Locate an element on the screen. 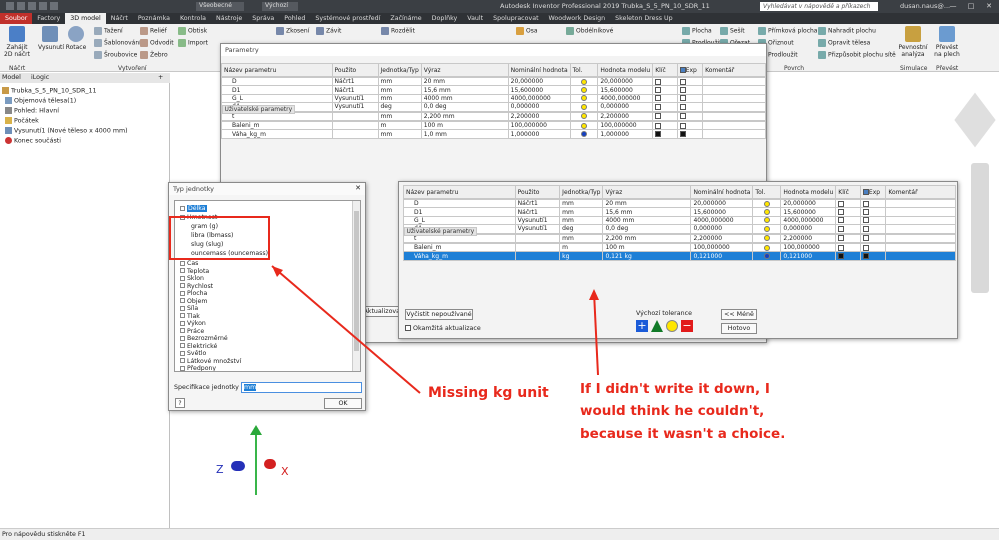  annotation-line-2: would think he couldn't, is located at coordinates (672, 411).